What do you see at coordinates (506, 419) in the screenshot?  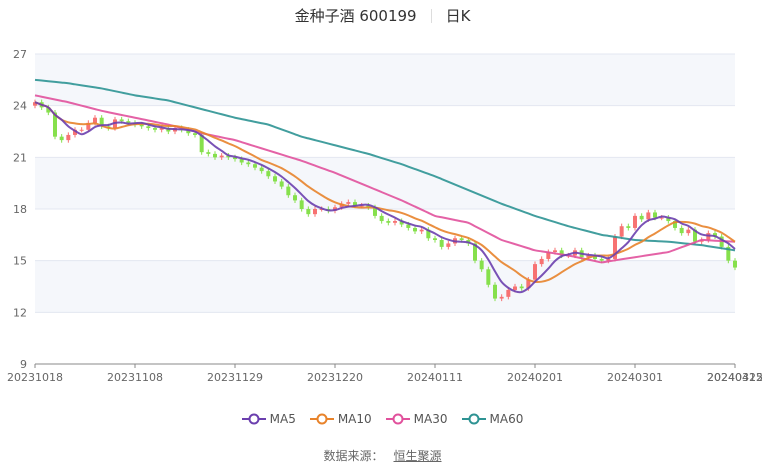 I see `legend-label: MA60` at bounding box center [506, 419].